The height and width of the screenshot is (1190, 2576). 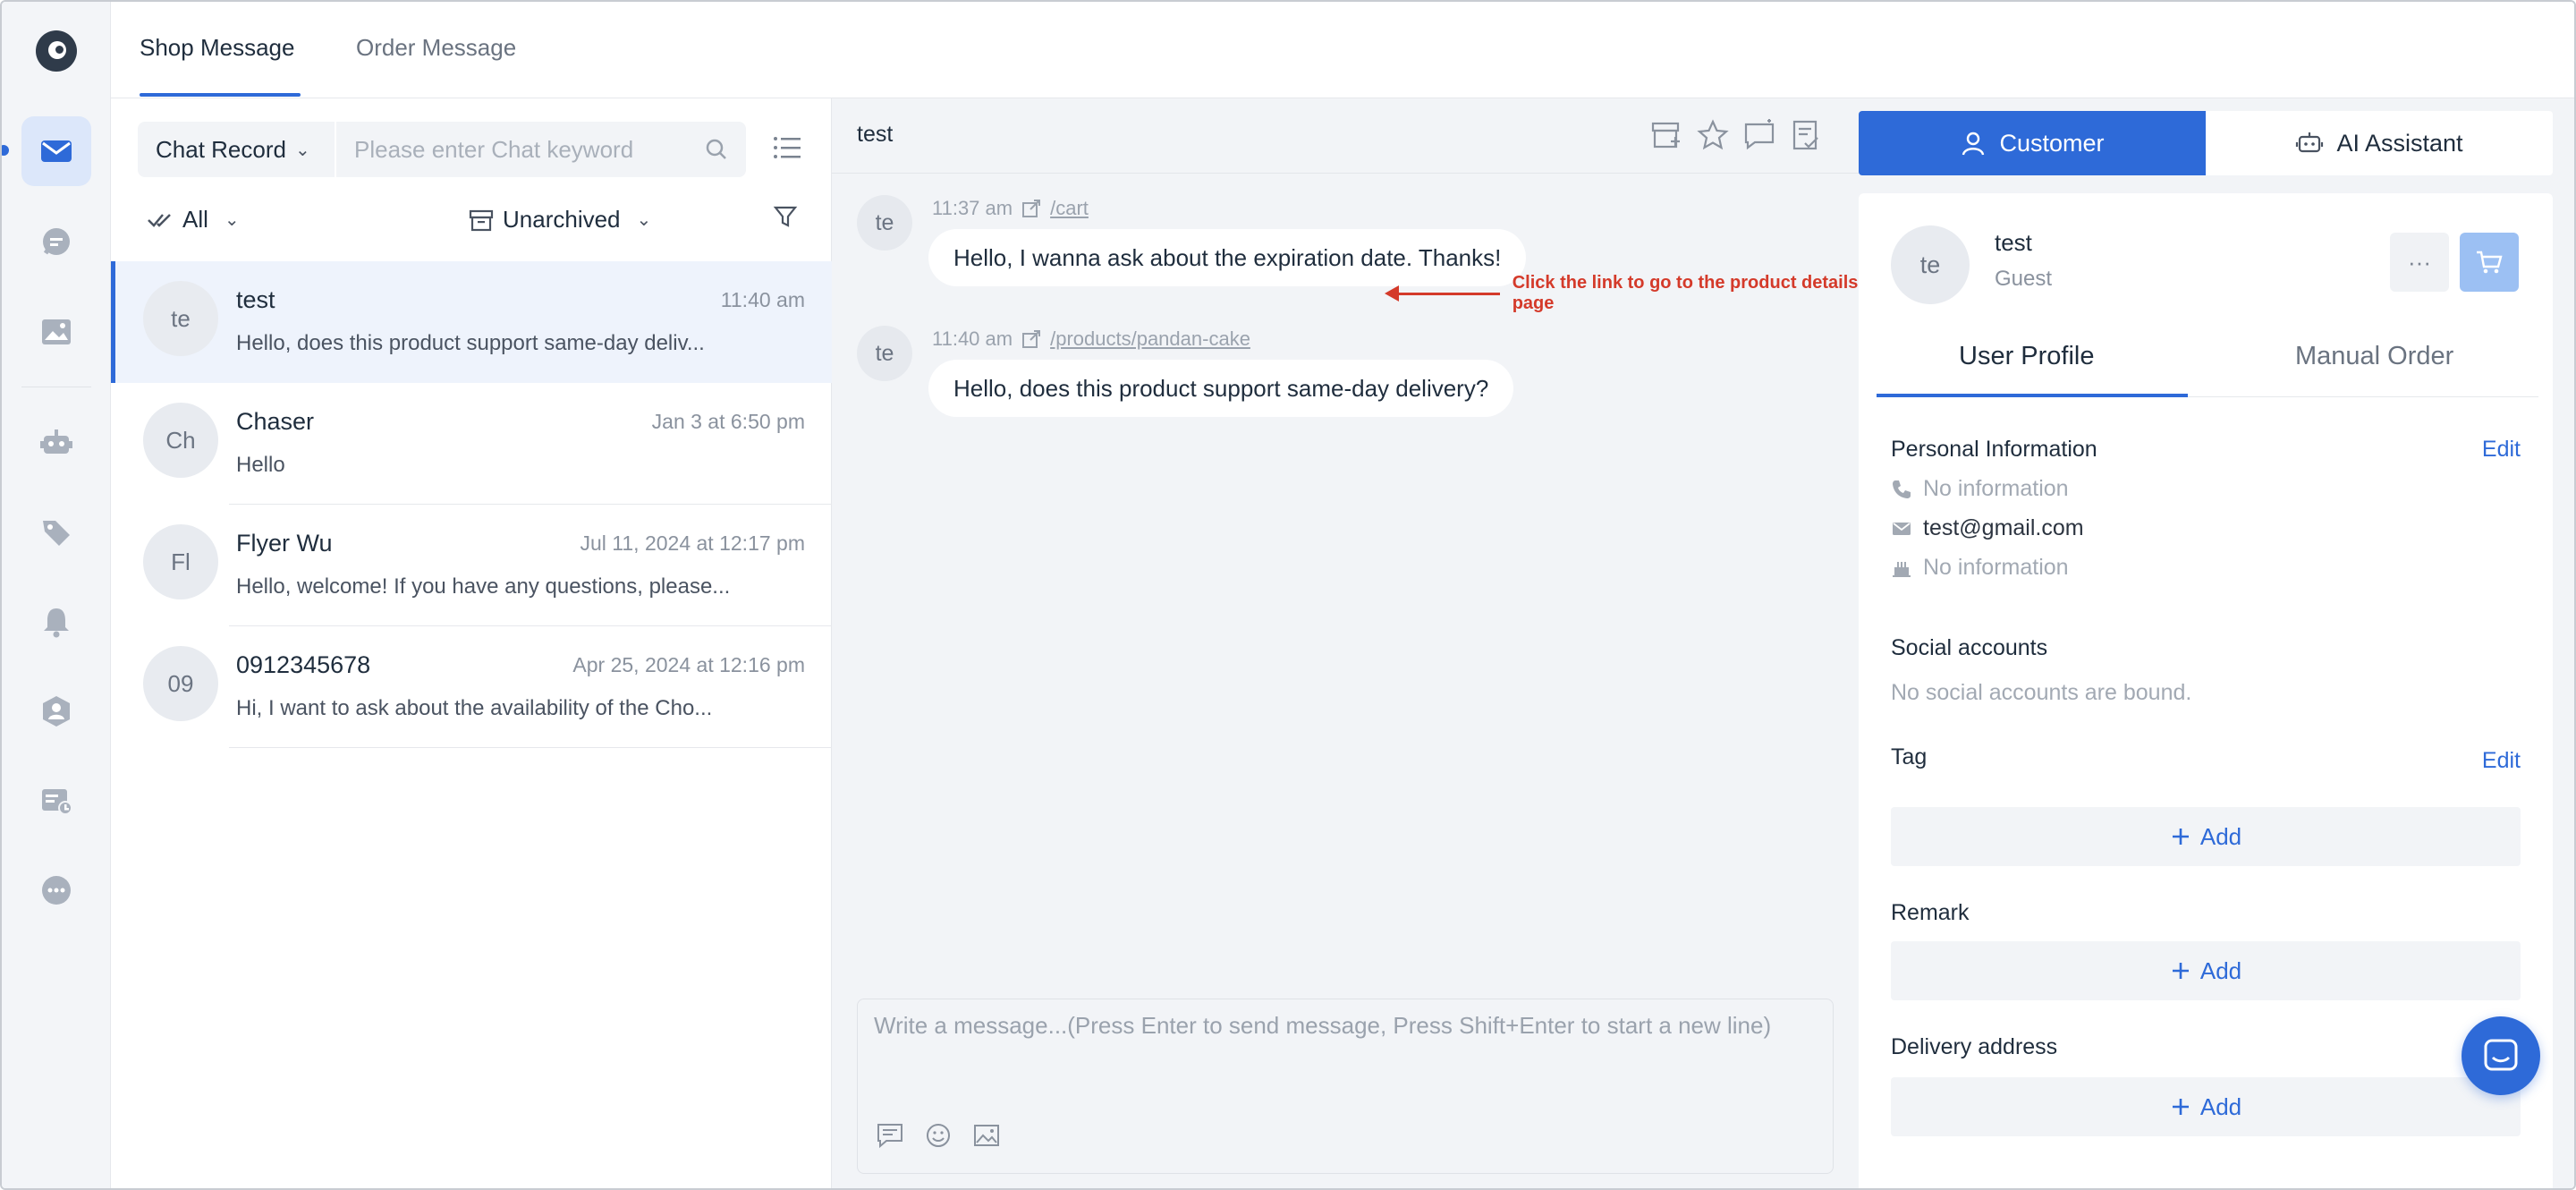 I want to click on filter-archive-label: Unarchived, so click(x=562, y=220).